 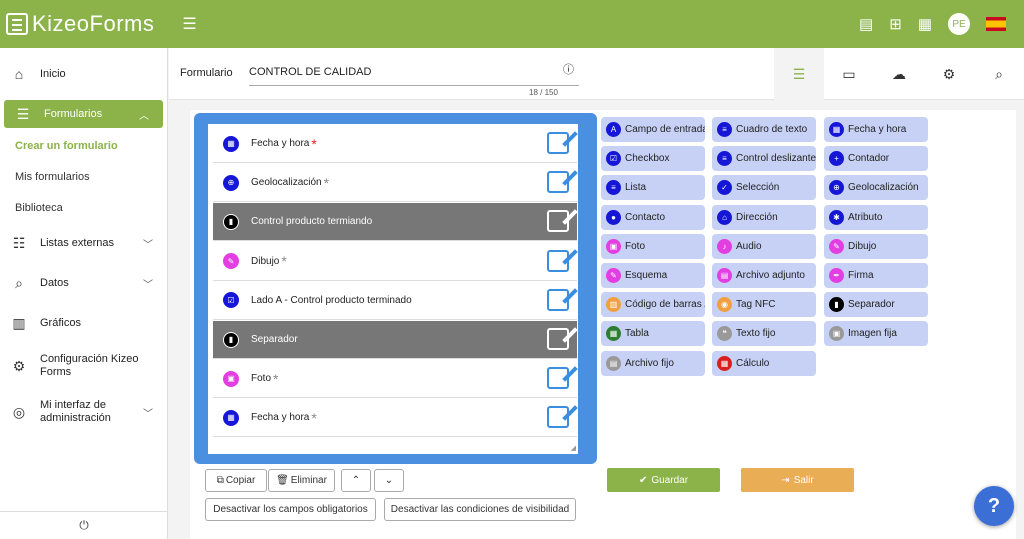 I want to click on form-field-row: ⊕ Geolocalización *, so click(x=395, y=183).